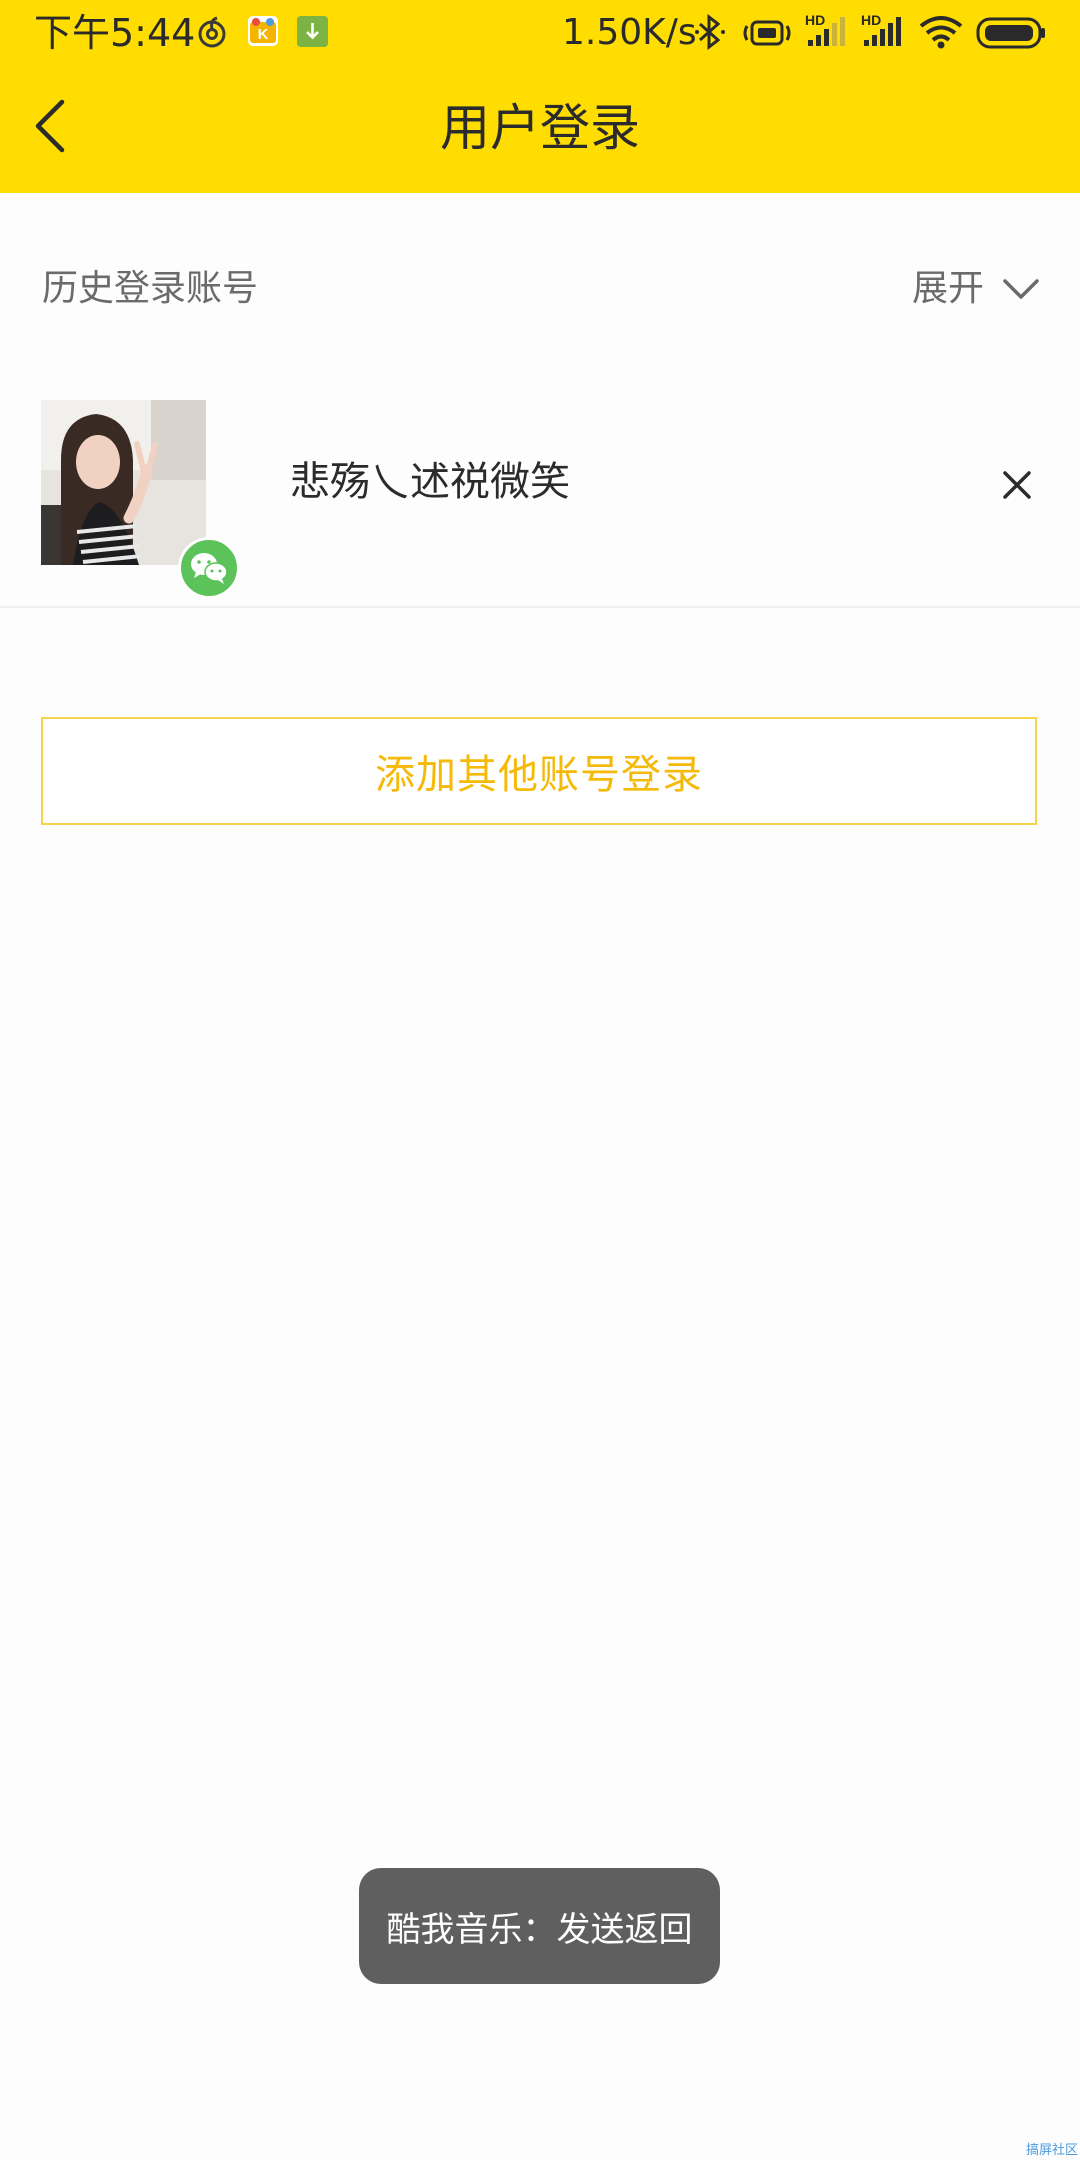  Describe the element at coordinates (947, 288) in the screenshot. I see `expand-label: 展开` at that location.